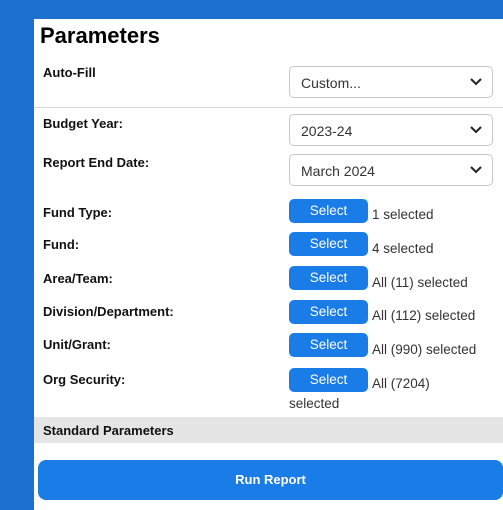  I want to click on unit-grant-select-button: Select, so click(328, 345).